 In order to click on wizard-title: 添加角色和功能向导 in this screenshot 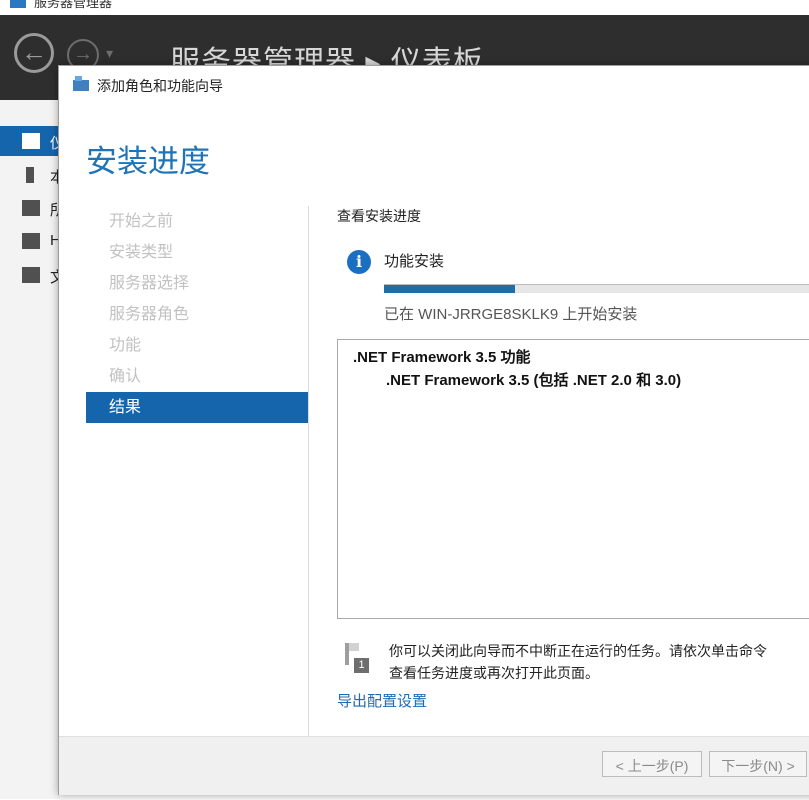, I will do `click(160, 86)`.